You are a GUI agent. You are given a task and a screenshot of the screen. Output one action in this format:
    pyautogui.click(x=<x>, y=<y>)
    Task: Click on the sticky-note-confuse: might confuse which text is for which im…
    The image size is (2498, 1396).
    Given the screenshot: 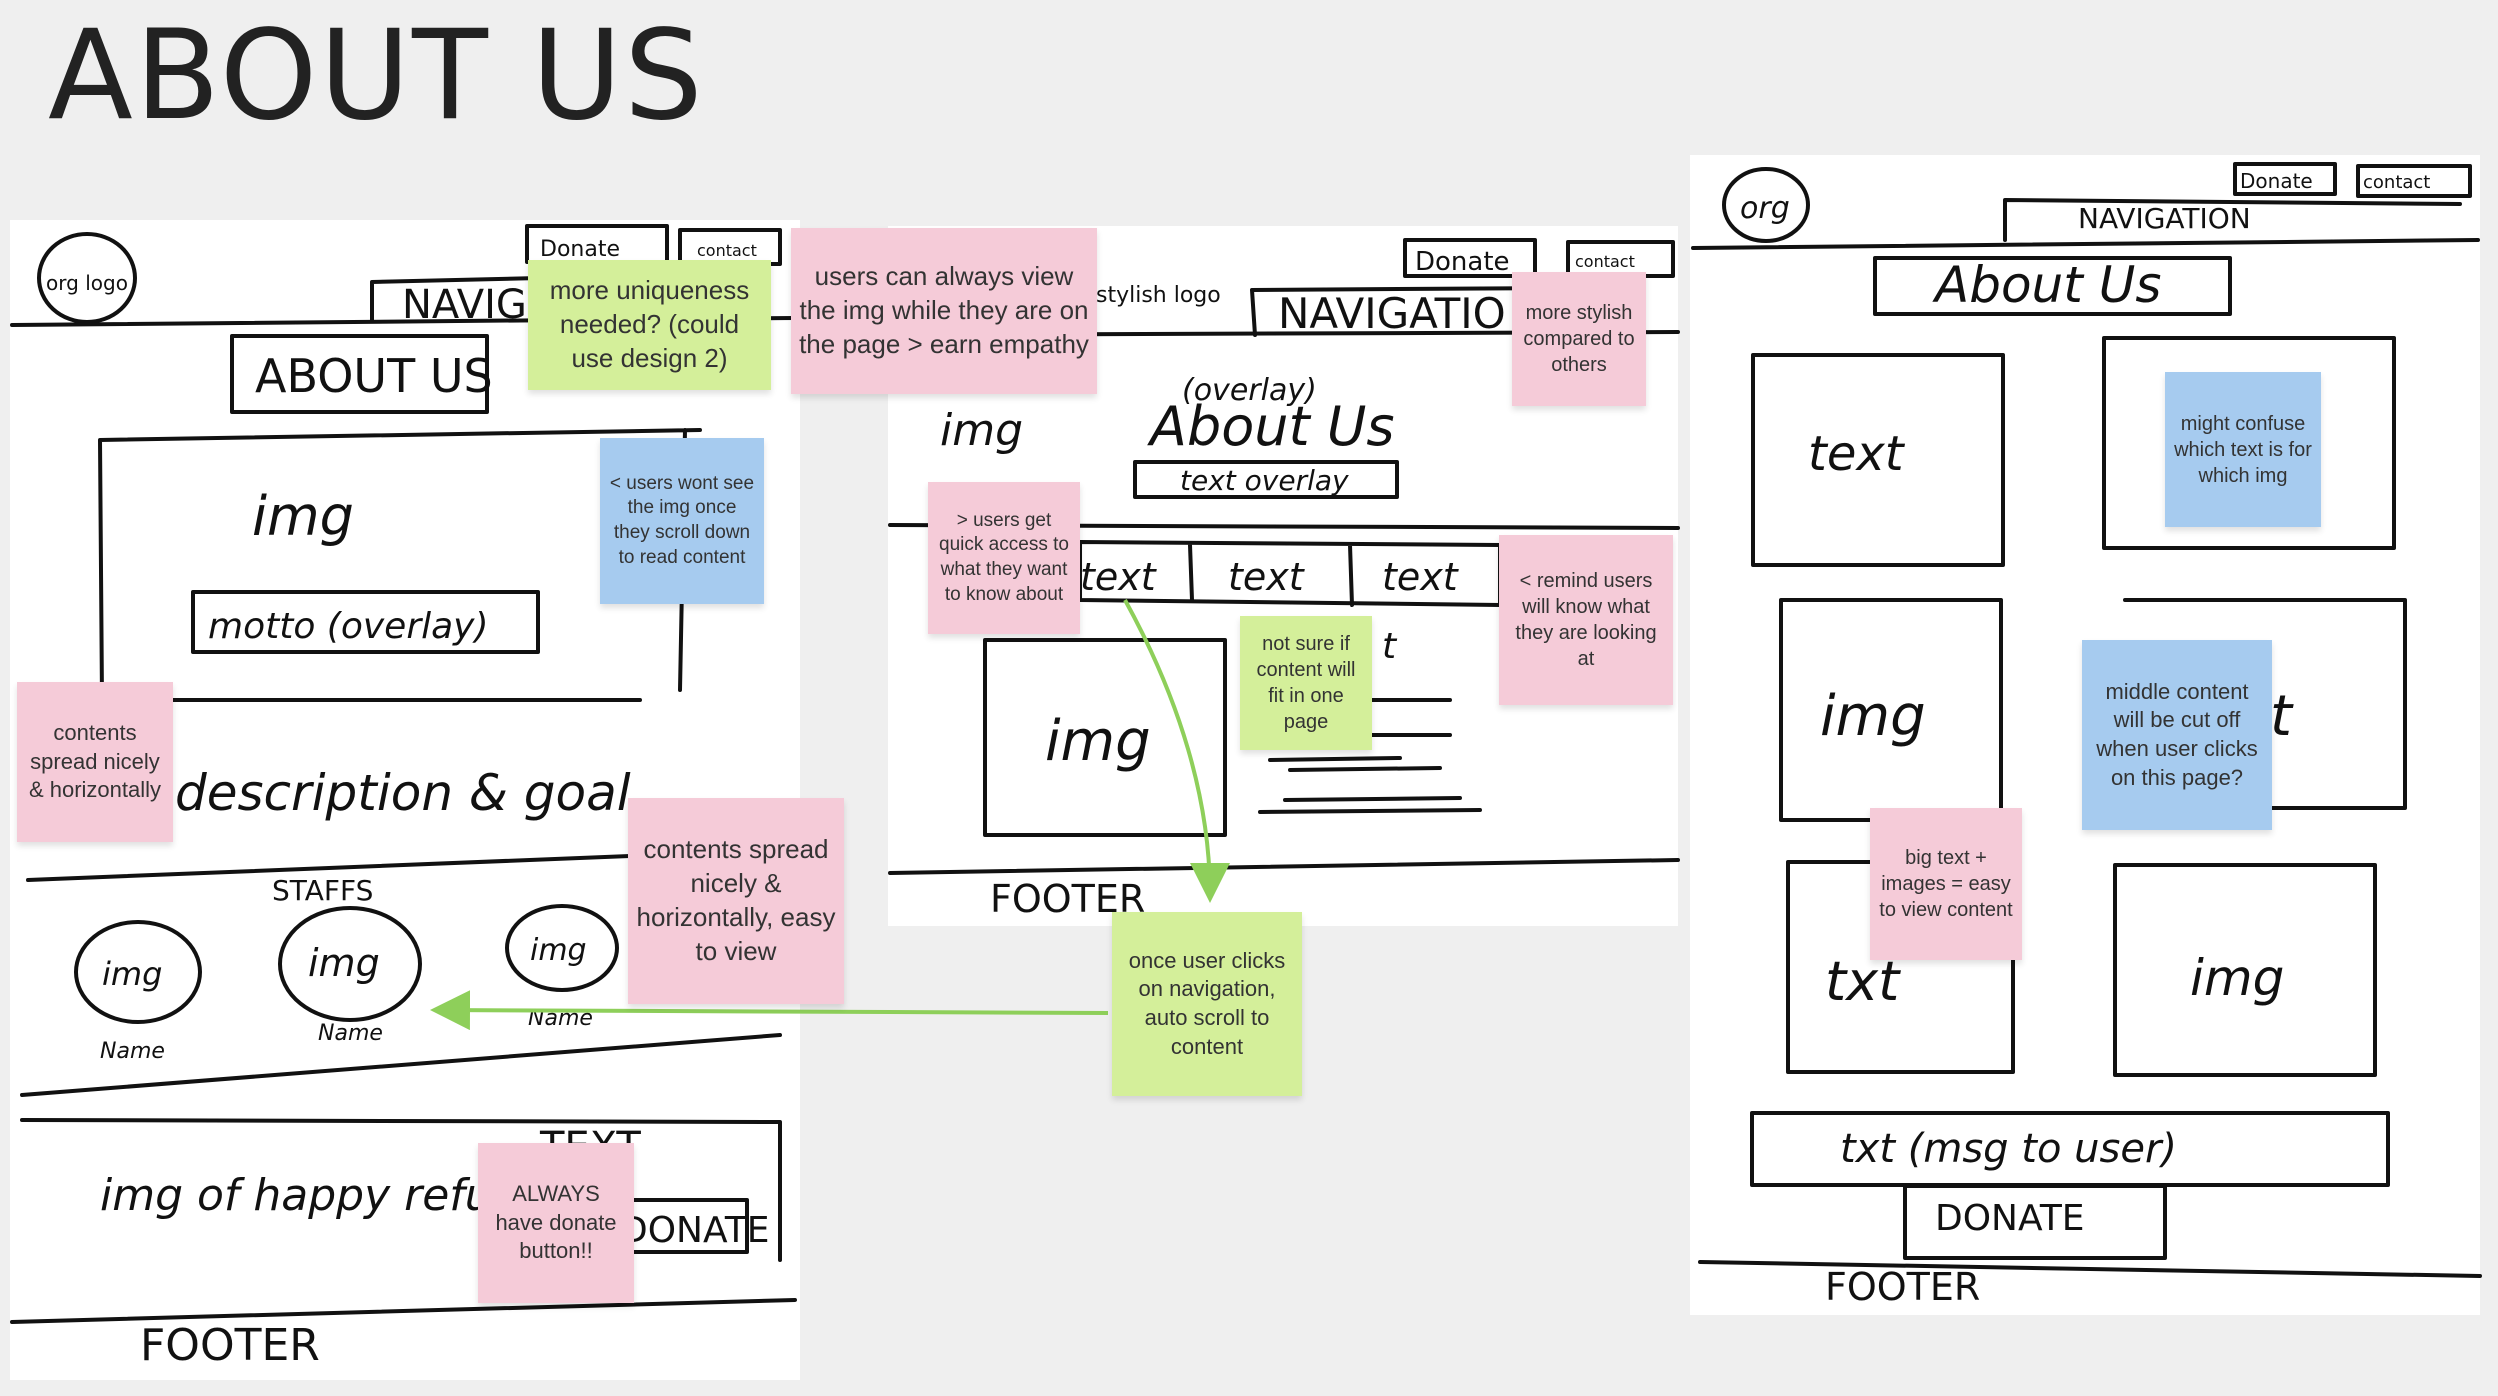 What is the action you would take?
    pyautogui.click(x=2243, y=449)
    